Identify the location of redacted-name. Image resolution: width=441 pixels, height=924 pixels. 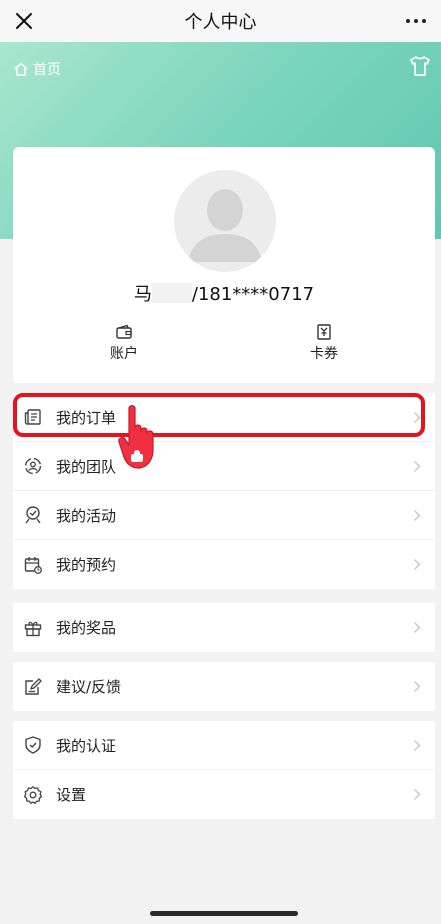
(171, 293).